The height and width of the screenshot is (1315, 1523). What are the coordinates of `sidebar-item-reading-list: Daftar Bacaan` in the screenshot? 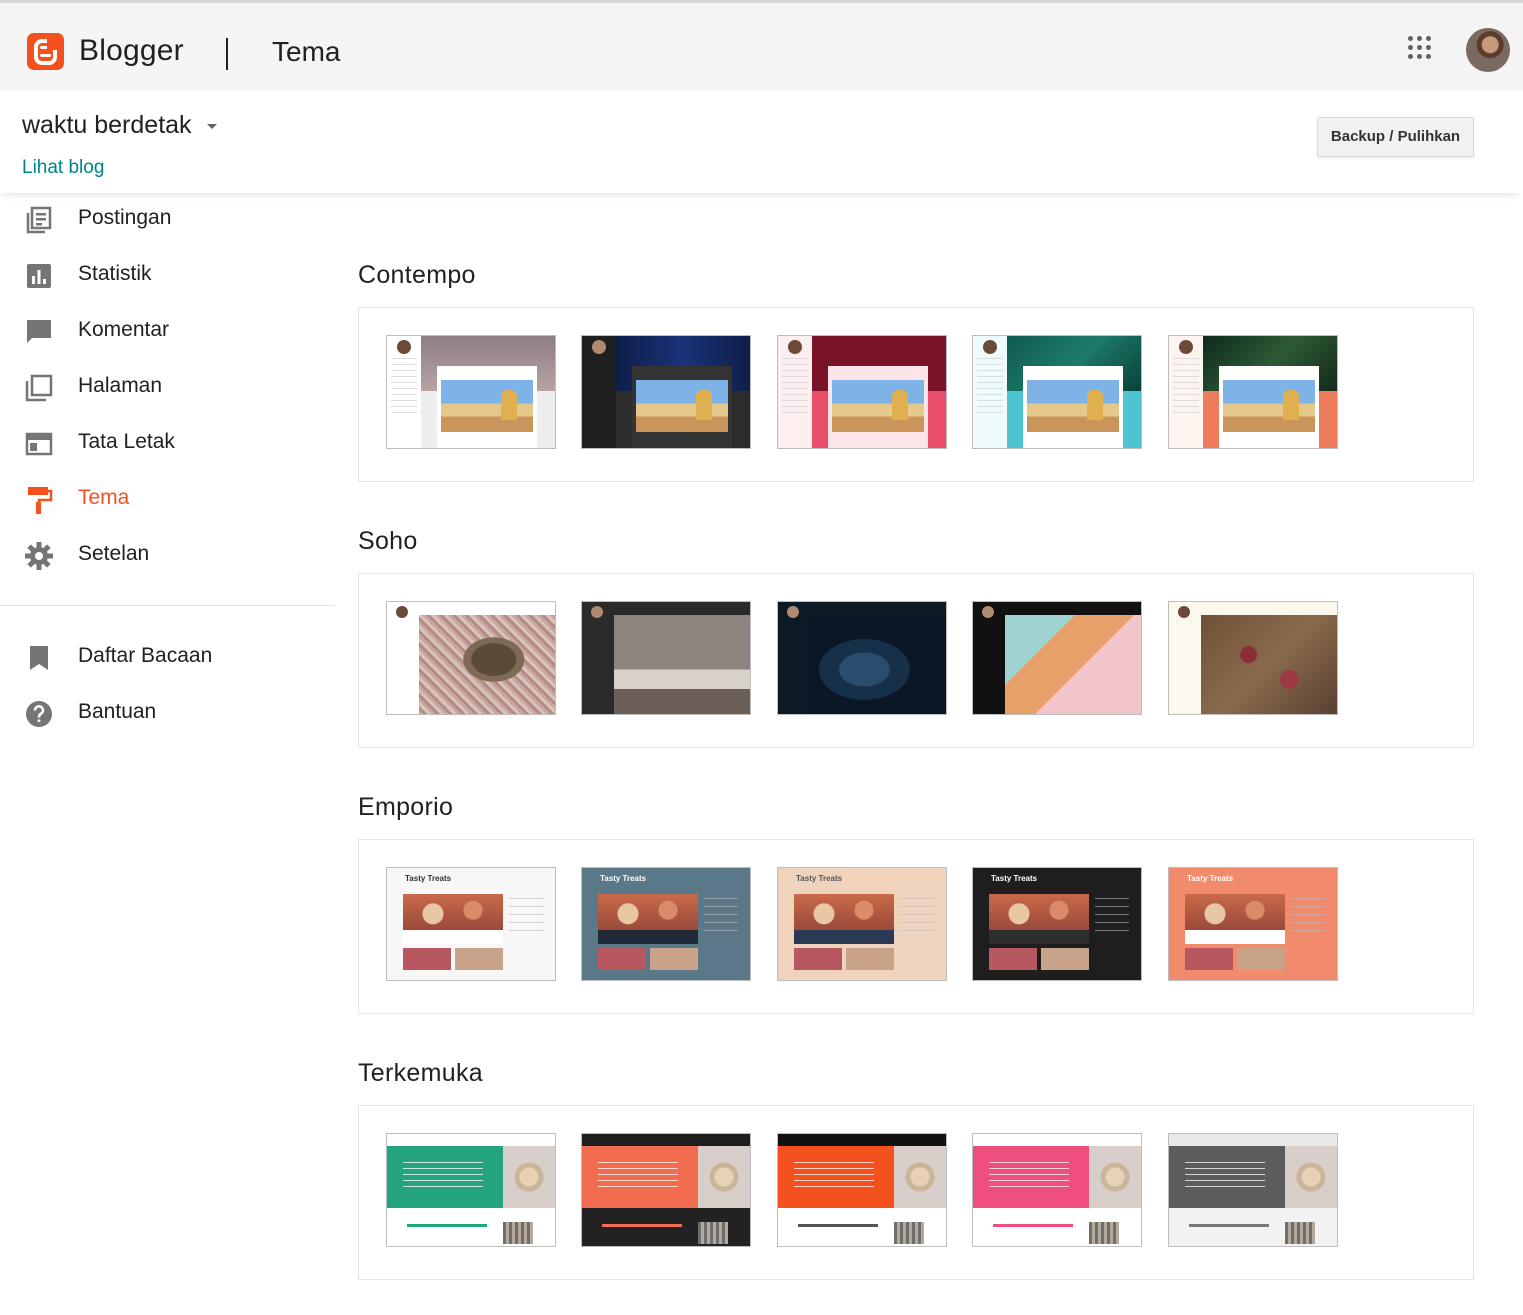 It's located at (167, 658).